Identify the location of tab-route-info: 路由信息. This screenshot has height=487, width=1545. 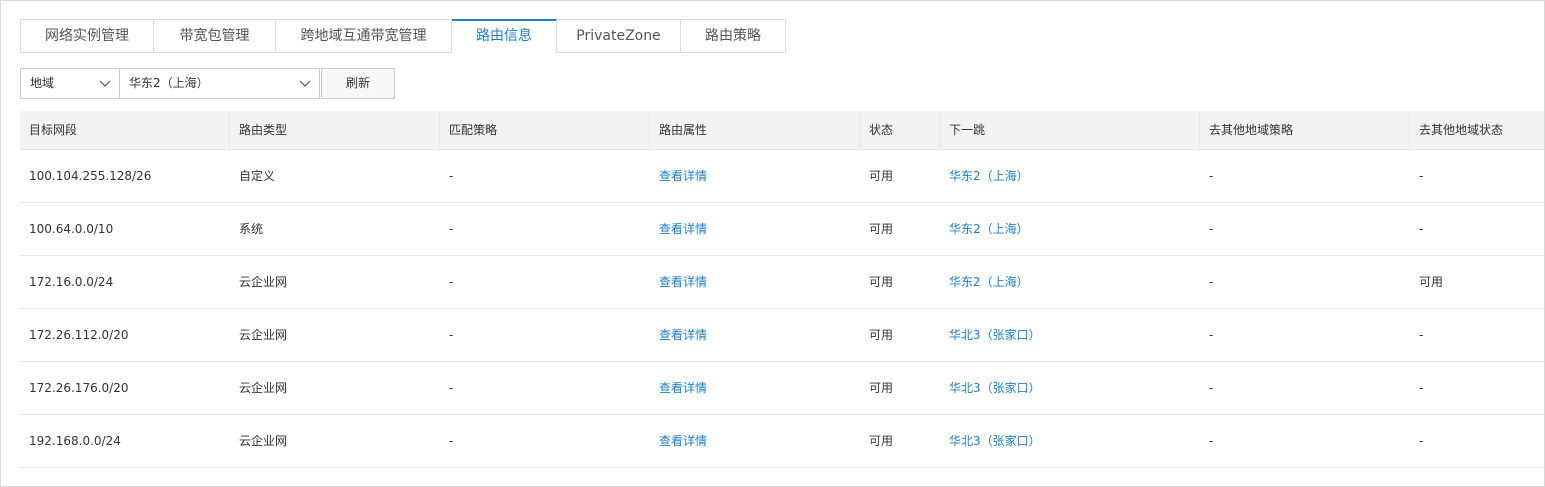
(504, 36).